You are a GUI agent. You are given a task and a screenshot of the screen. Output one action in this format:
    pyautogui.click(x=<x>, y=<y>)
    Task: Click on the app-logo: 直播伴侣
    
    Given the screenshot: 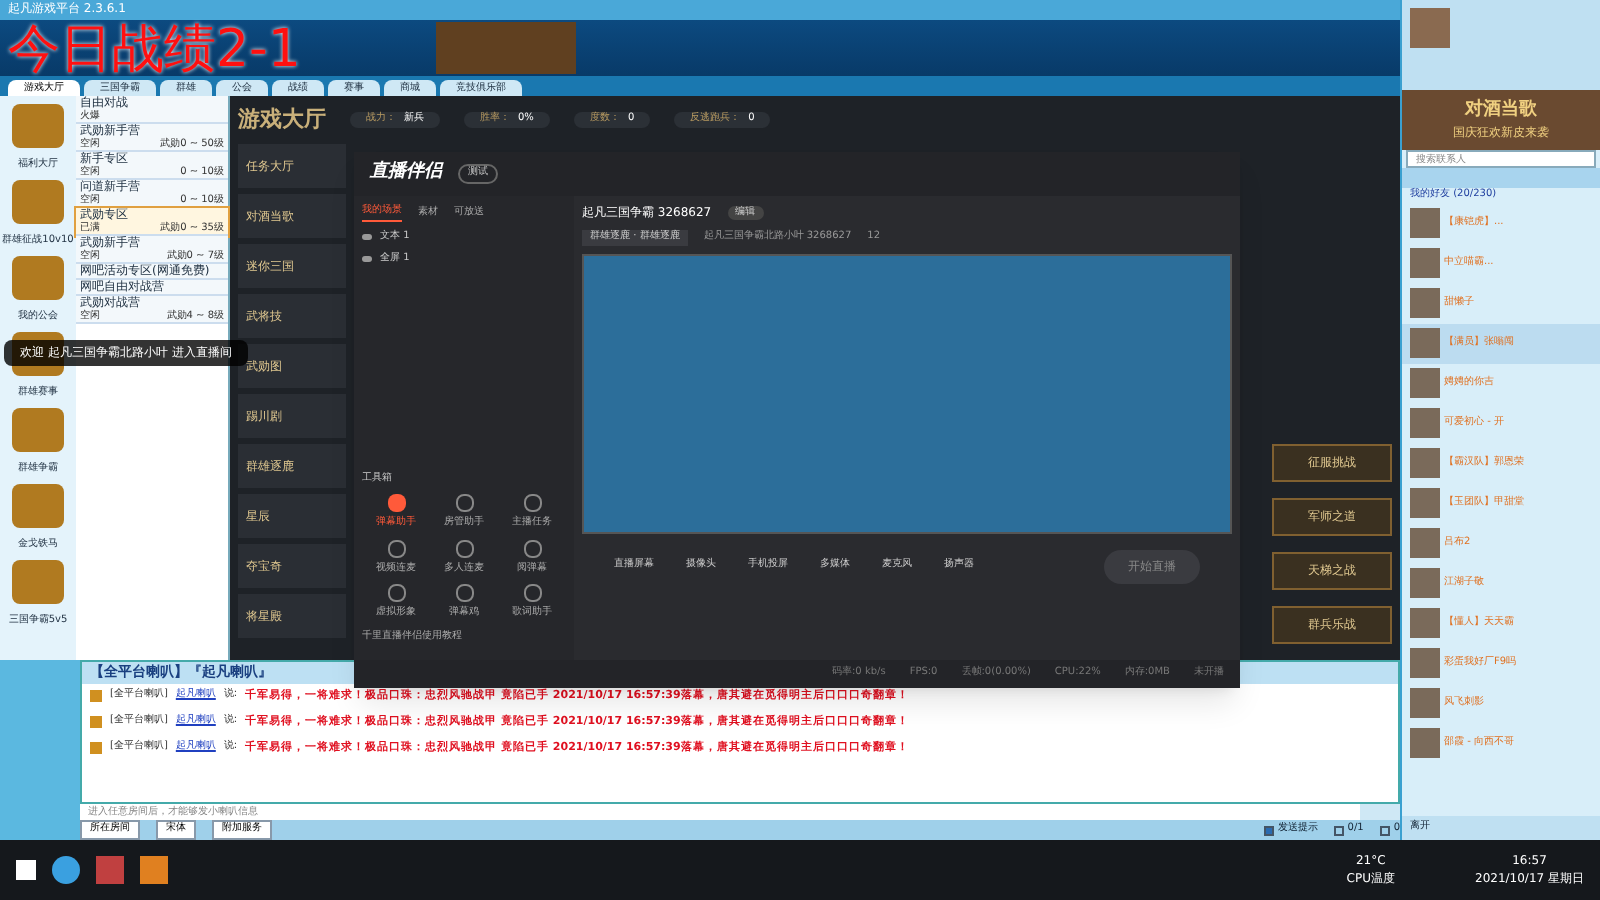 What is the action you would take?
    pyautogui.click(x=406, y=173)
    